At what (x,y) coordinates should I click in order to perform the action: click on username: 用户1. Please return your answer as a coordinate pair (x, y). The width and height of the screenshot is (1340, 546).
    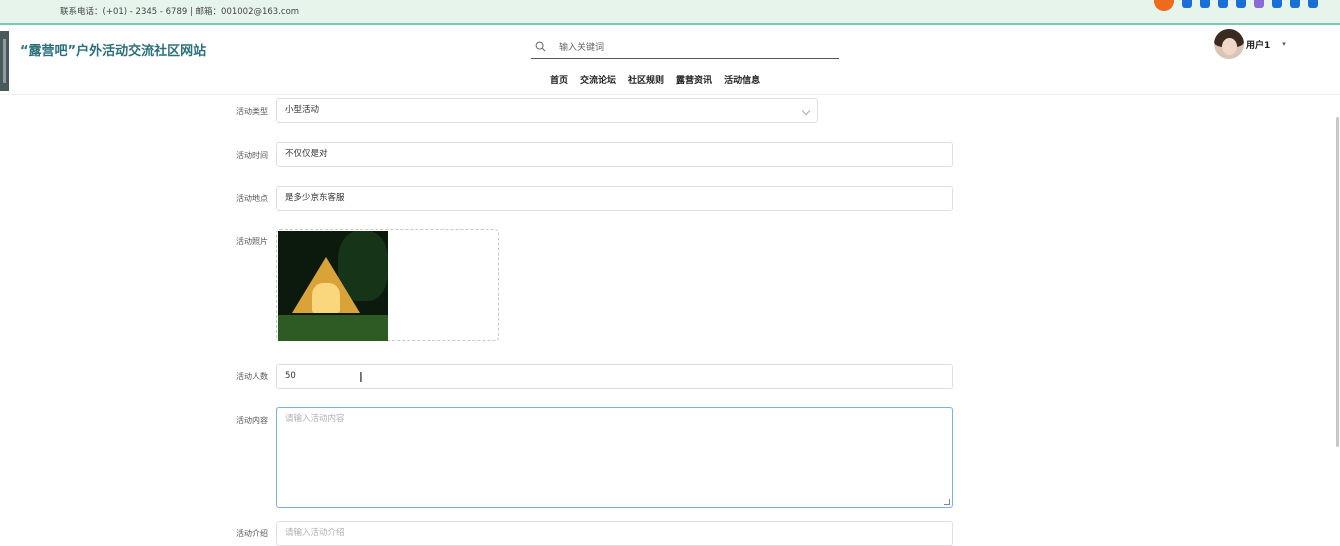
    Looking at the image, I should click on (1258, 44).